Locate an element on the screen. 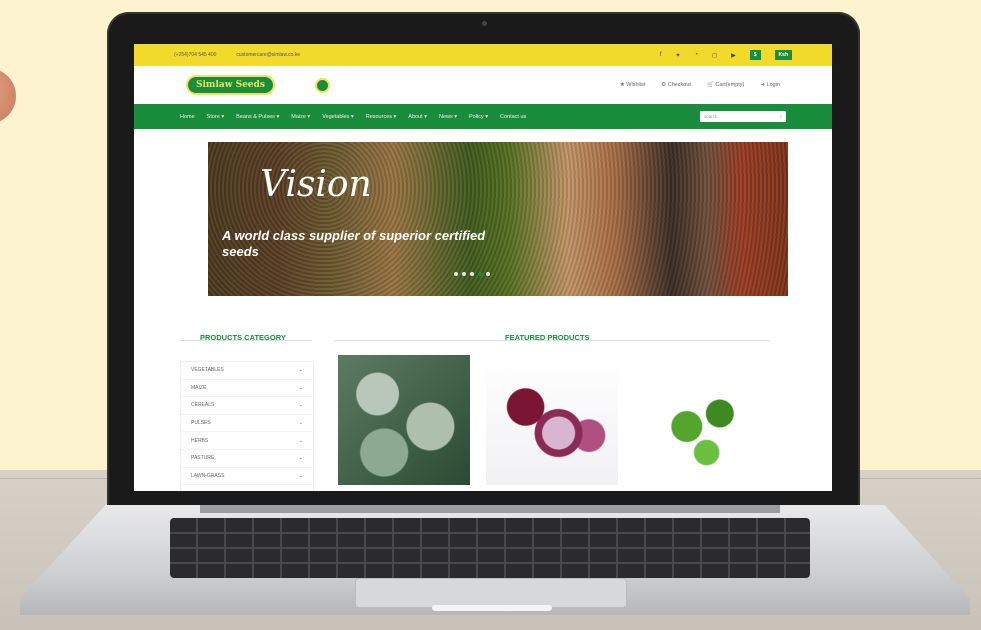 The width and height of the screenshot is (981, 630). nav-contact: Contact us is located at coordinates (513, 117).